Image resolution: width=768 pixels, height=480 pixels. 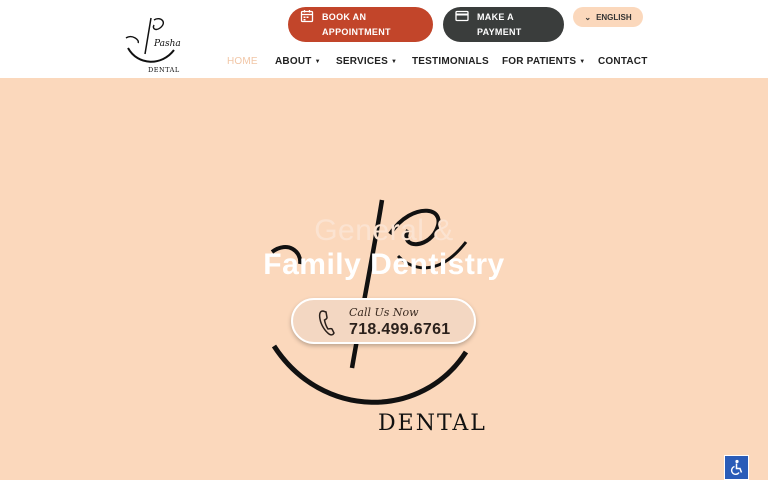 What do you see at coordinates (360, 24) in the screenshot?
I see `book-appointment-button: BOOK AN APPOINTMENT` at bounding box center [360, 24].